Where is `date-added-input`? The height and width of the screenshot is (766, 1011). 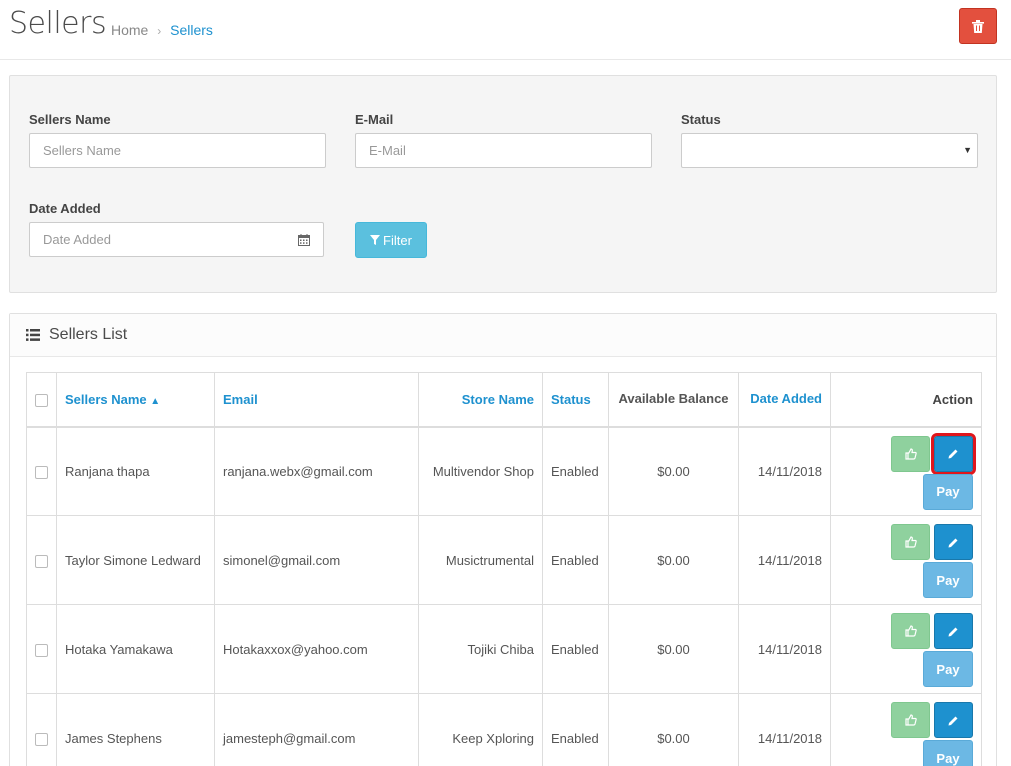 date-added-input is located at coordinates (157, 239).